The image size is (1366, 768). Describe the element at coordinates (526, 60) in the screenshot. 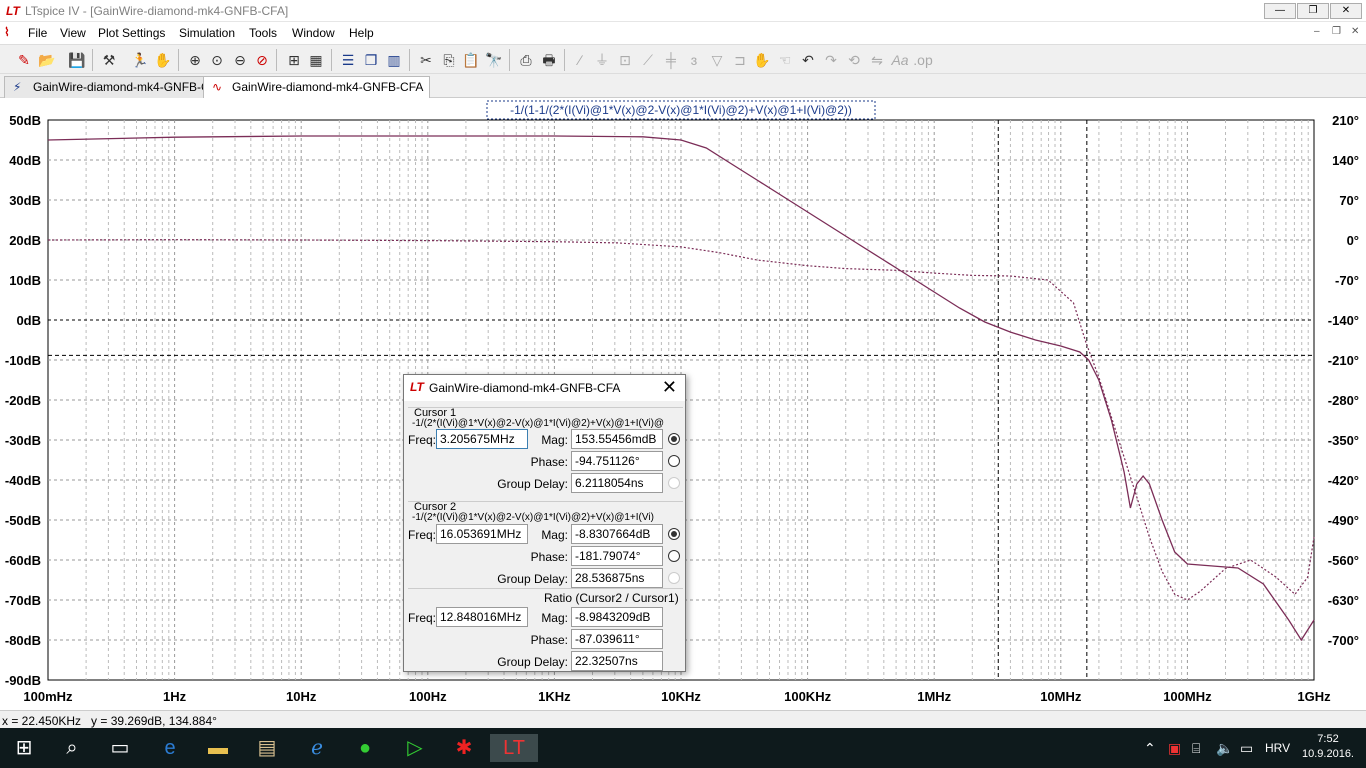

I see `print-setup-icon: ⎙` at that location.